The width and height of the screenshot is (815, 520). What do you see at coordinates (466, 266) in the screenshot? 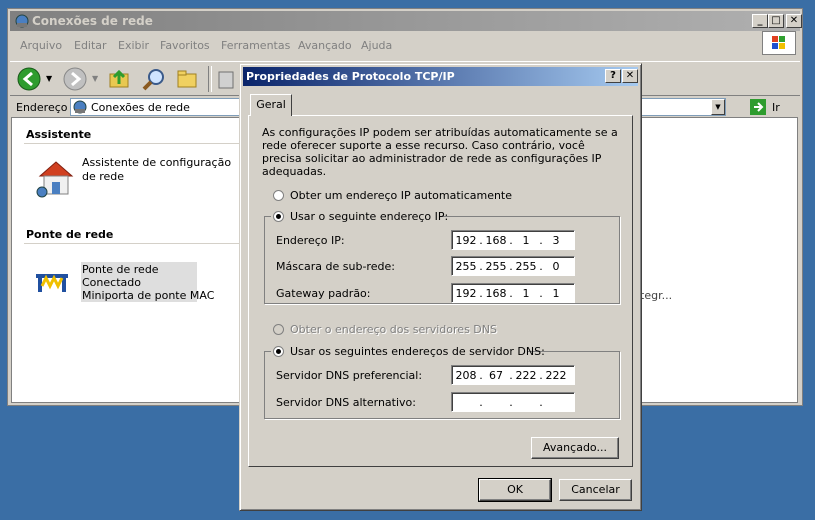
I see `mask-octet-1: 255` at bounding box center [466, 266].